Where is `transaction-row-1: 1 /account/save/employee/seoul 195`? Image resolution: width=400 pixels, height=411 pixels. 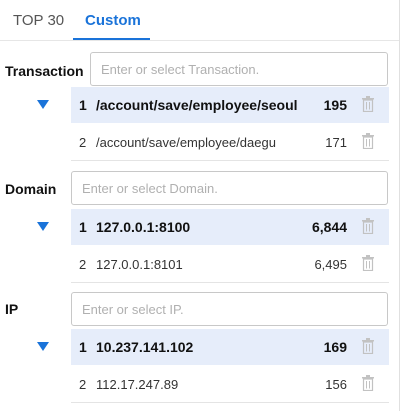
transaction-row-1: 1 /account/save/employee/seoul 195 is located at coordinates (213, 105).